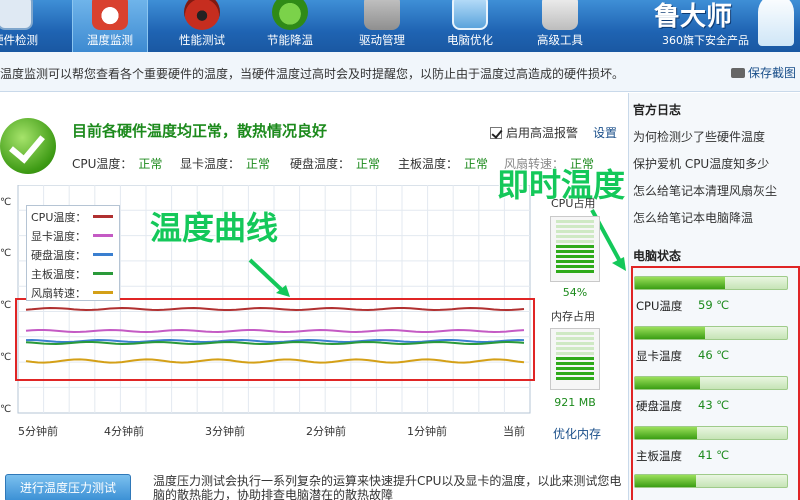  I want to click on state-name: 主板温度, so click(659, 456).